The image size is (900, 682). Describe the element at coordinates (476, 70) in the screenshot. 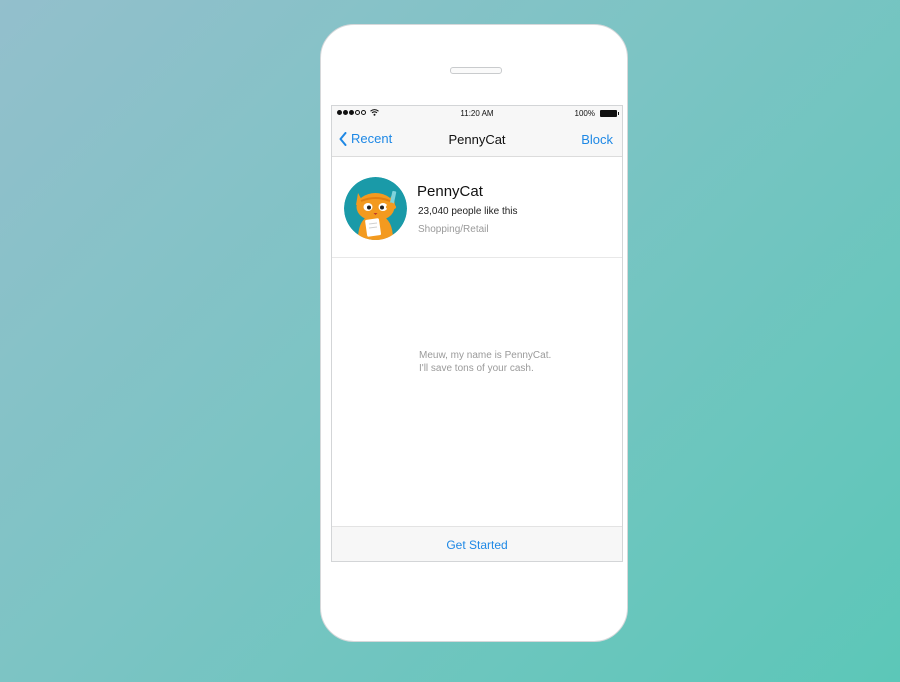

I see `speaker-grille` at that location.